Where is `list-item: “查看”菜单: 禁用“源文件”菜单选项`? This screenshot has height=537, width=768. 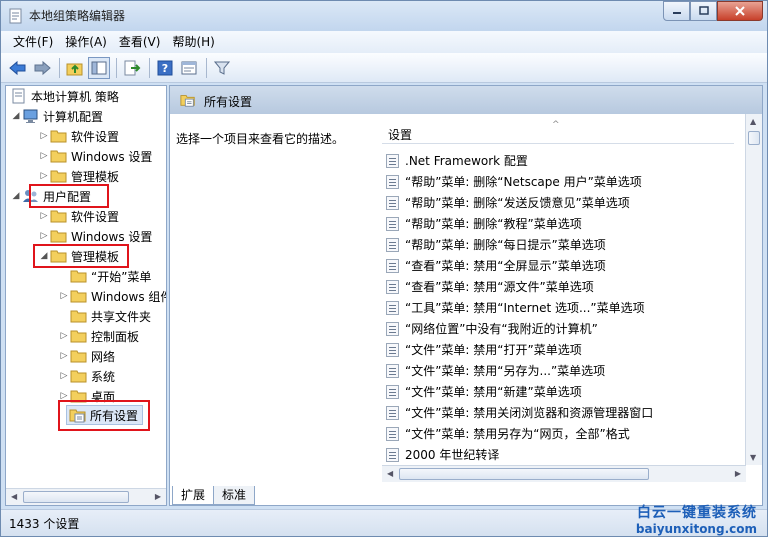
list-item: “查看”菜单: 禁用“源文件”菜单选项 is located at coordinates (490, 286).